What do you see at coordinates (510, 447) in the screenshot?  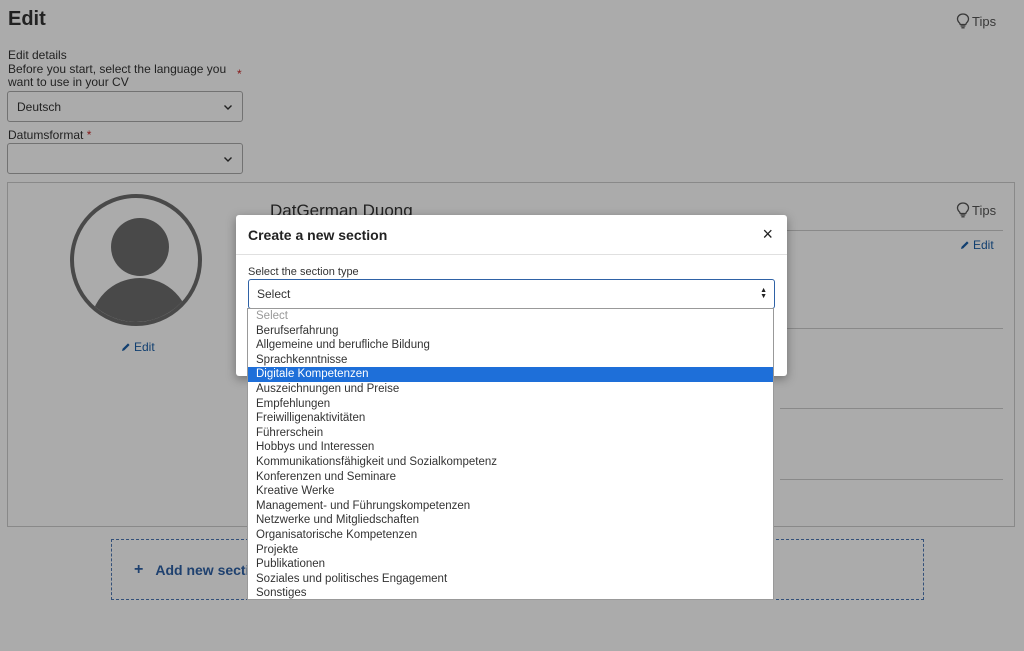 I see `dropdown-option: Hobbys und Interessen` at bounding box center [510, 447].